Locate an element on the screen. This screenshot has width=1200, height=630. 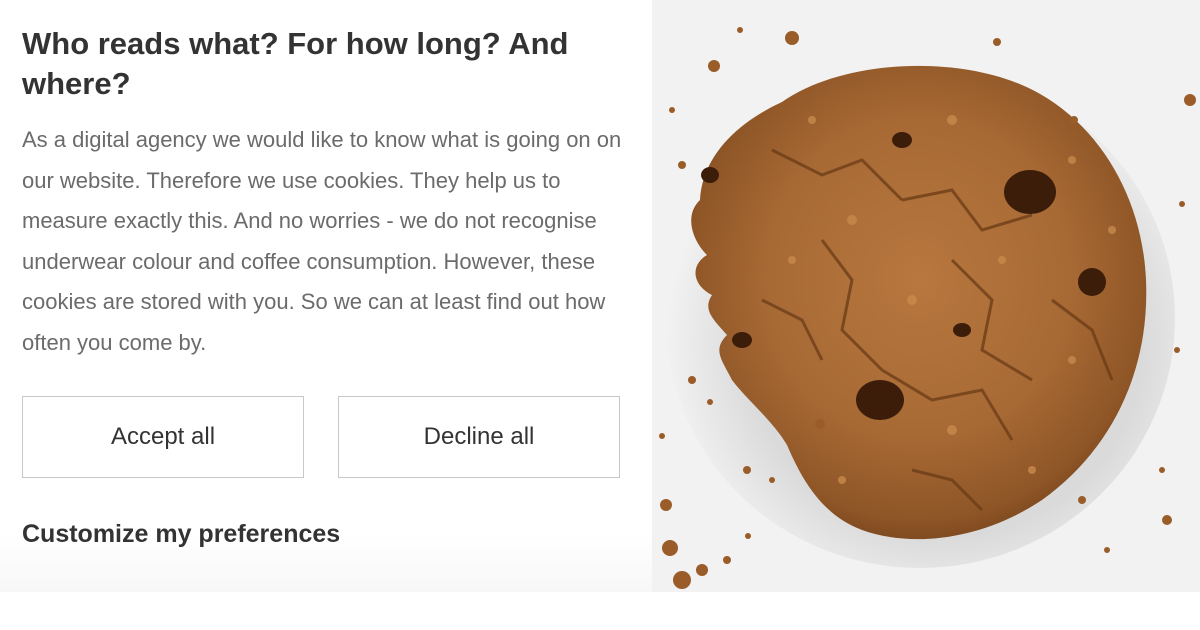
customize-preferences-link: Customize my preferences is located at coordinates (181, 534).